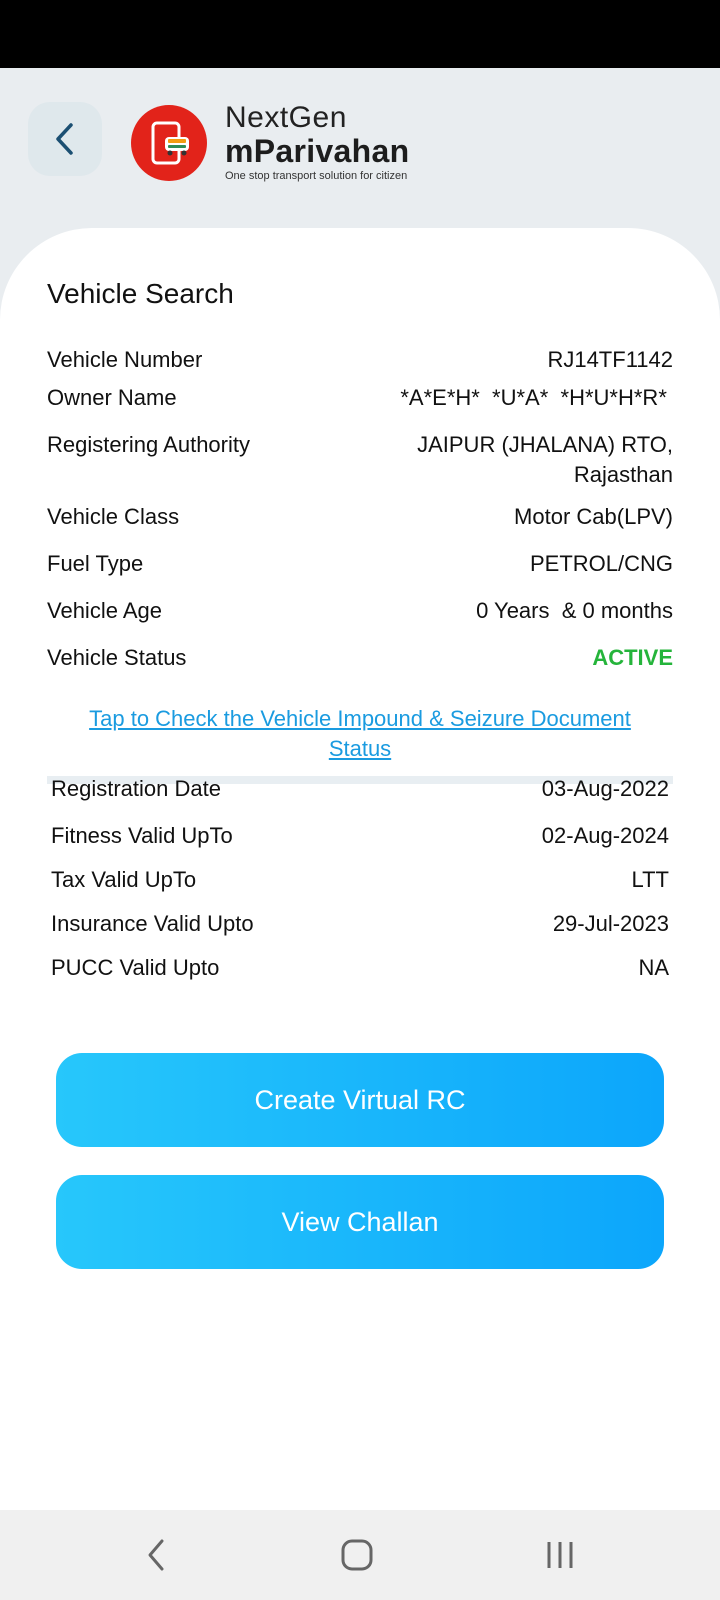 Image resolution: width=720 pixels, height=1600 pixels. What do you see at coordinates (601, 563) in the screenshot?
I see `detail-value: PETROL/CNG` at bounding box center [601, 563].